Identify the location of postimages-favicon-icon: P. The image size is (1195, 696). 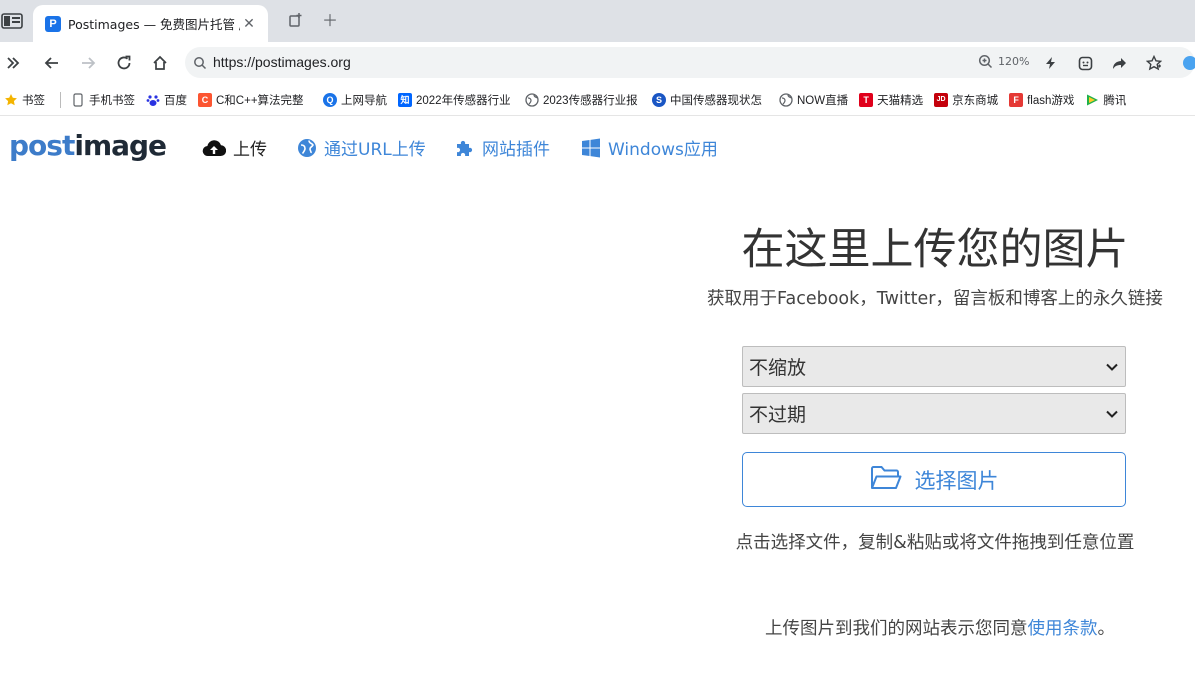
(53, 23).